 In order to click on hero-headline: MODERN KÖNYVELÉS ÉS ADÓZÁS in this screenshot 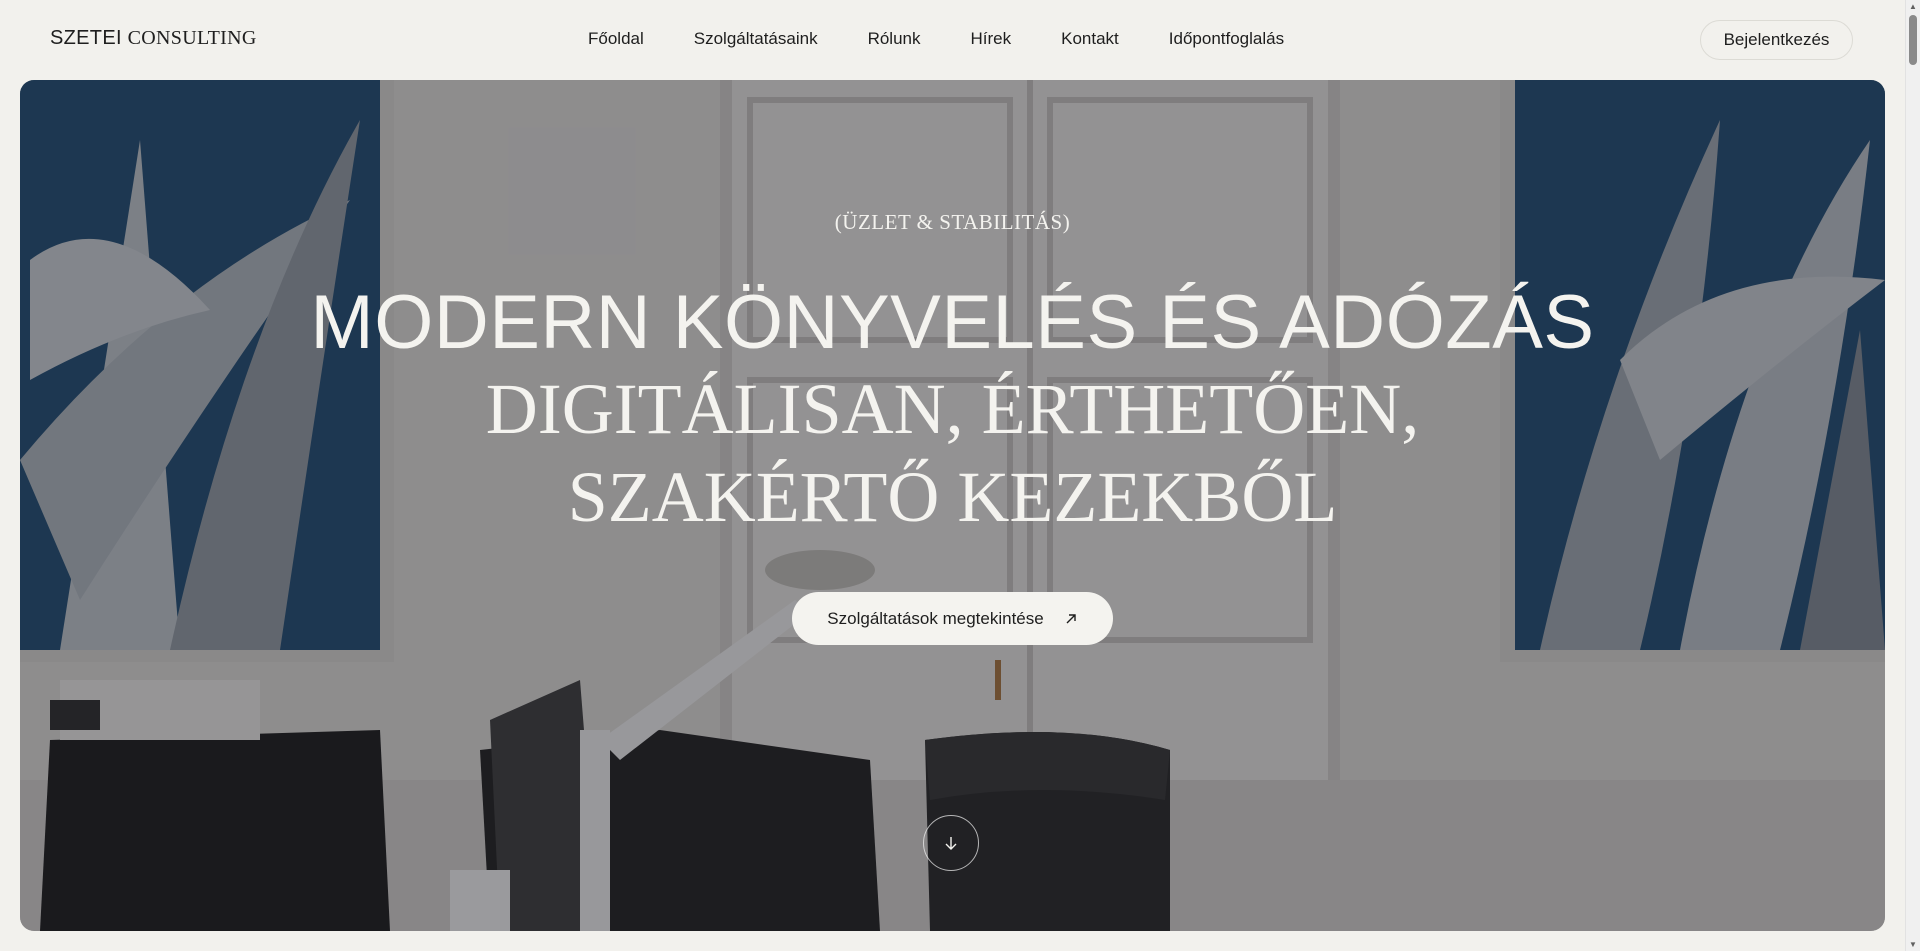, I will do `click(952, 322)`.